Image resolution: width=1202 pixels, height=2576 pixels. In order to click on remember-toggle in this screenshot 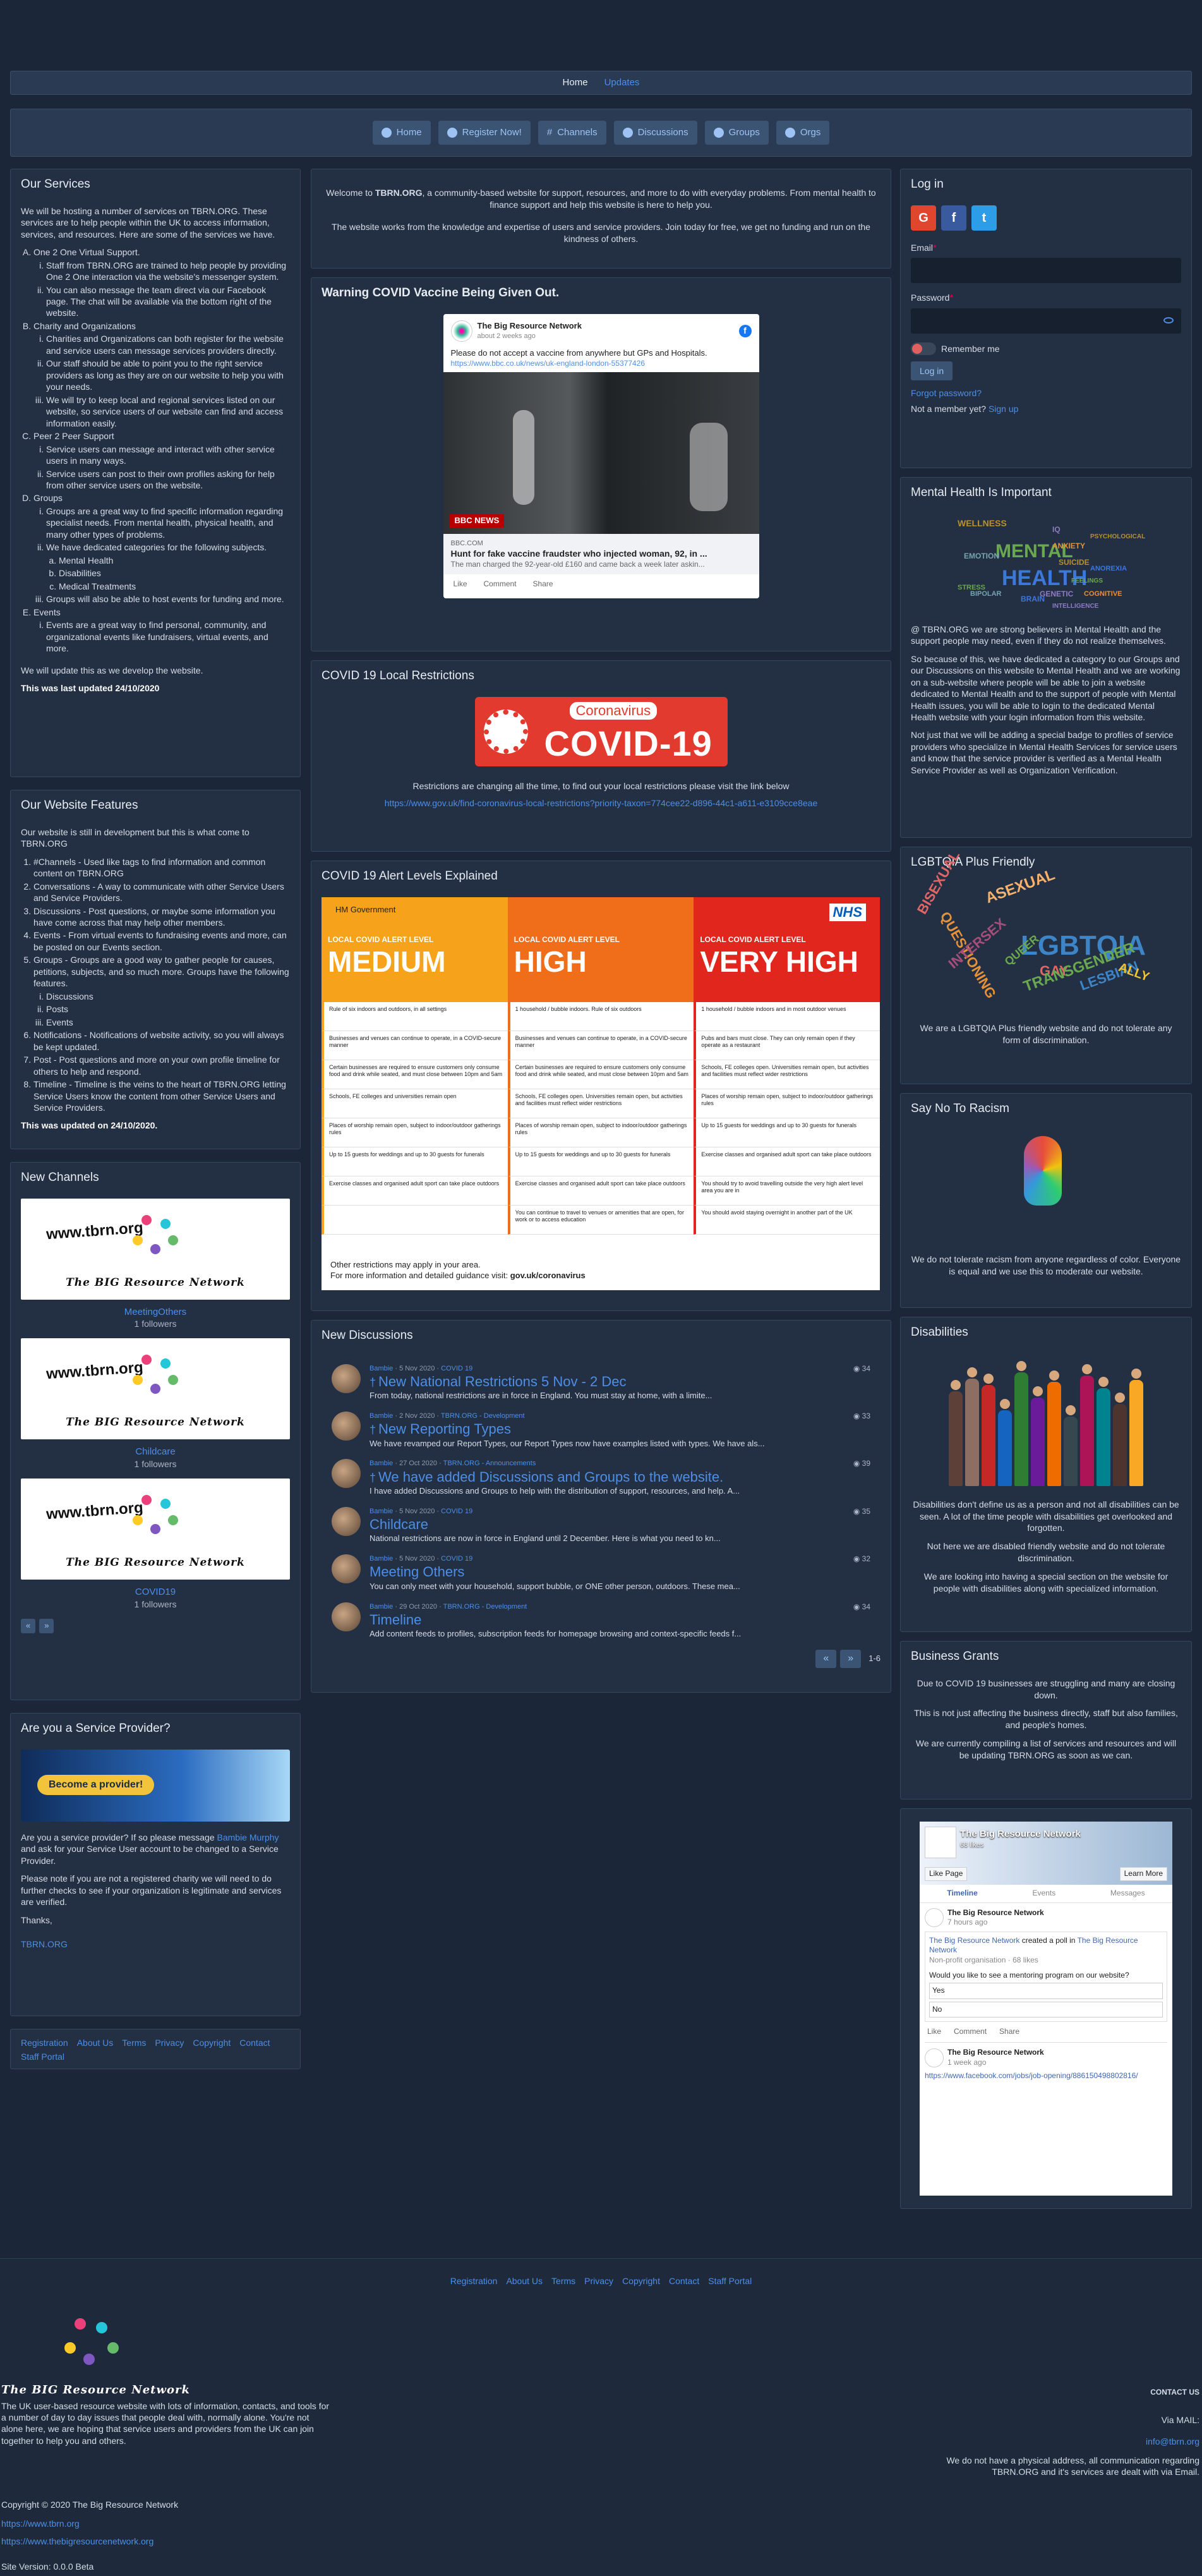, I will do `click(923, 348)`.